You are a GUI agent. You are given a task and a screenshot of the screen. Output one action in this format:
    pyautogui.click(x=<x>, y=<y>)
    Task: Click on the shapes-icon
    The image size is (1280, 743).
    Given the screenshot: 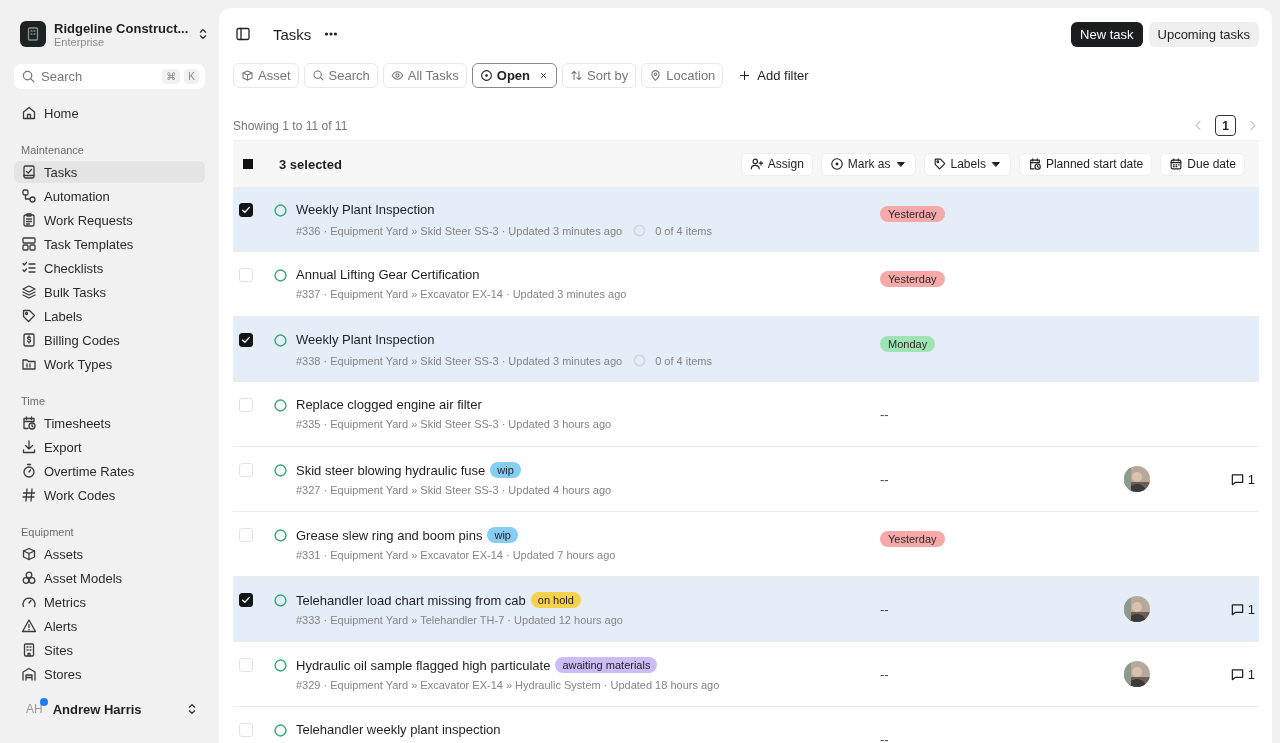 What is the action you would take?
    pyautogui.click(x=29, y=578)
    